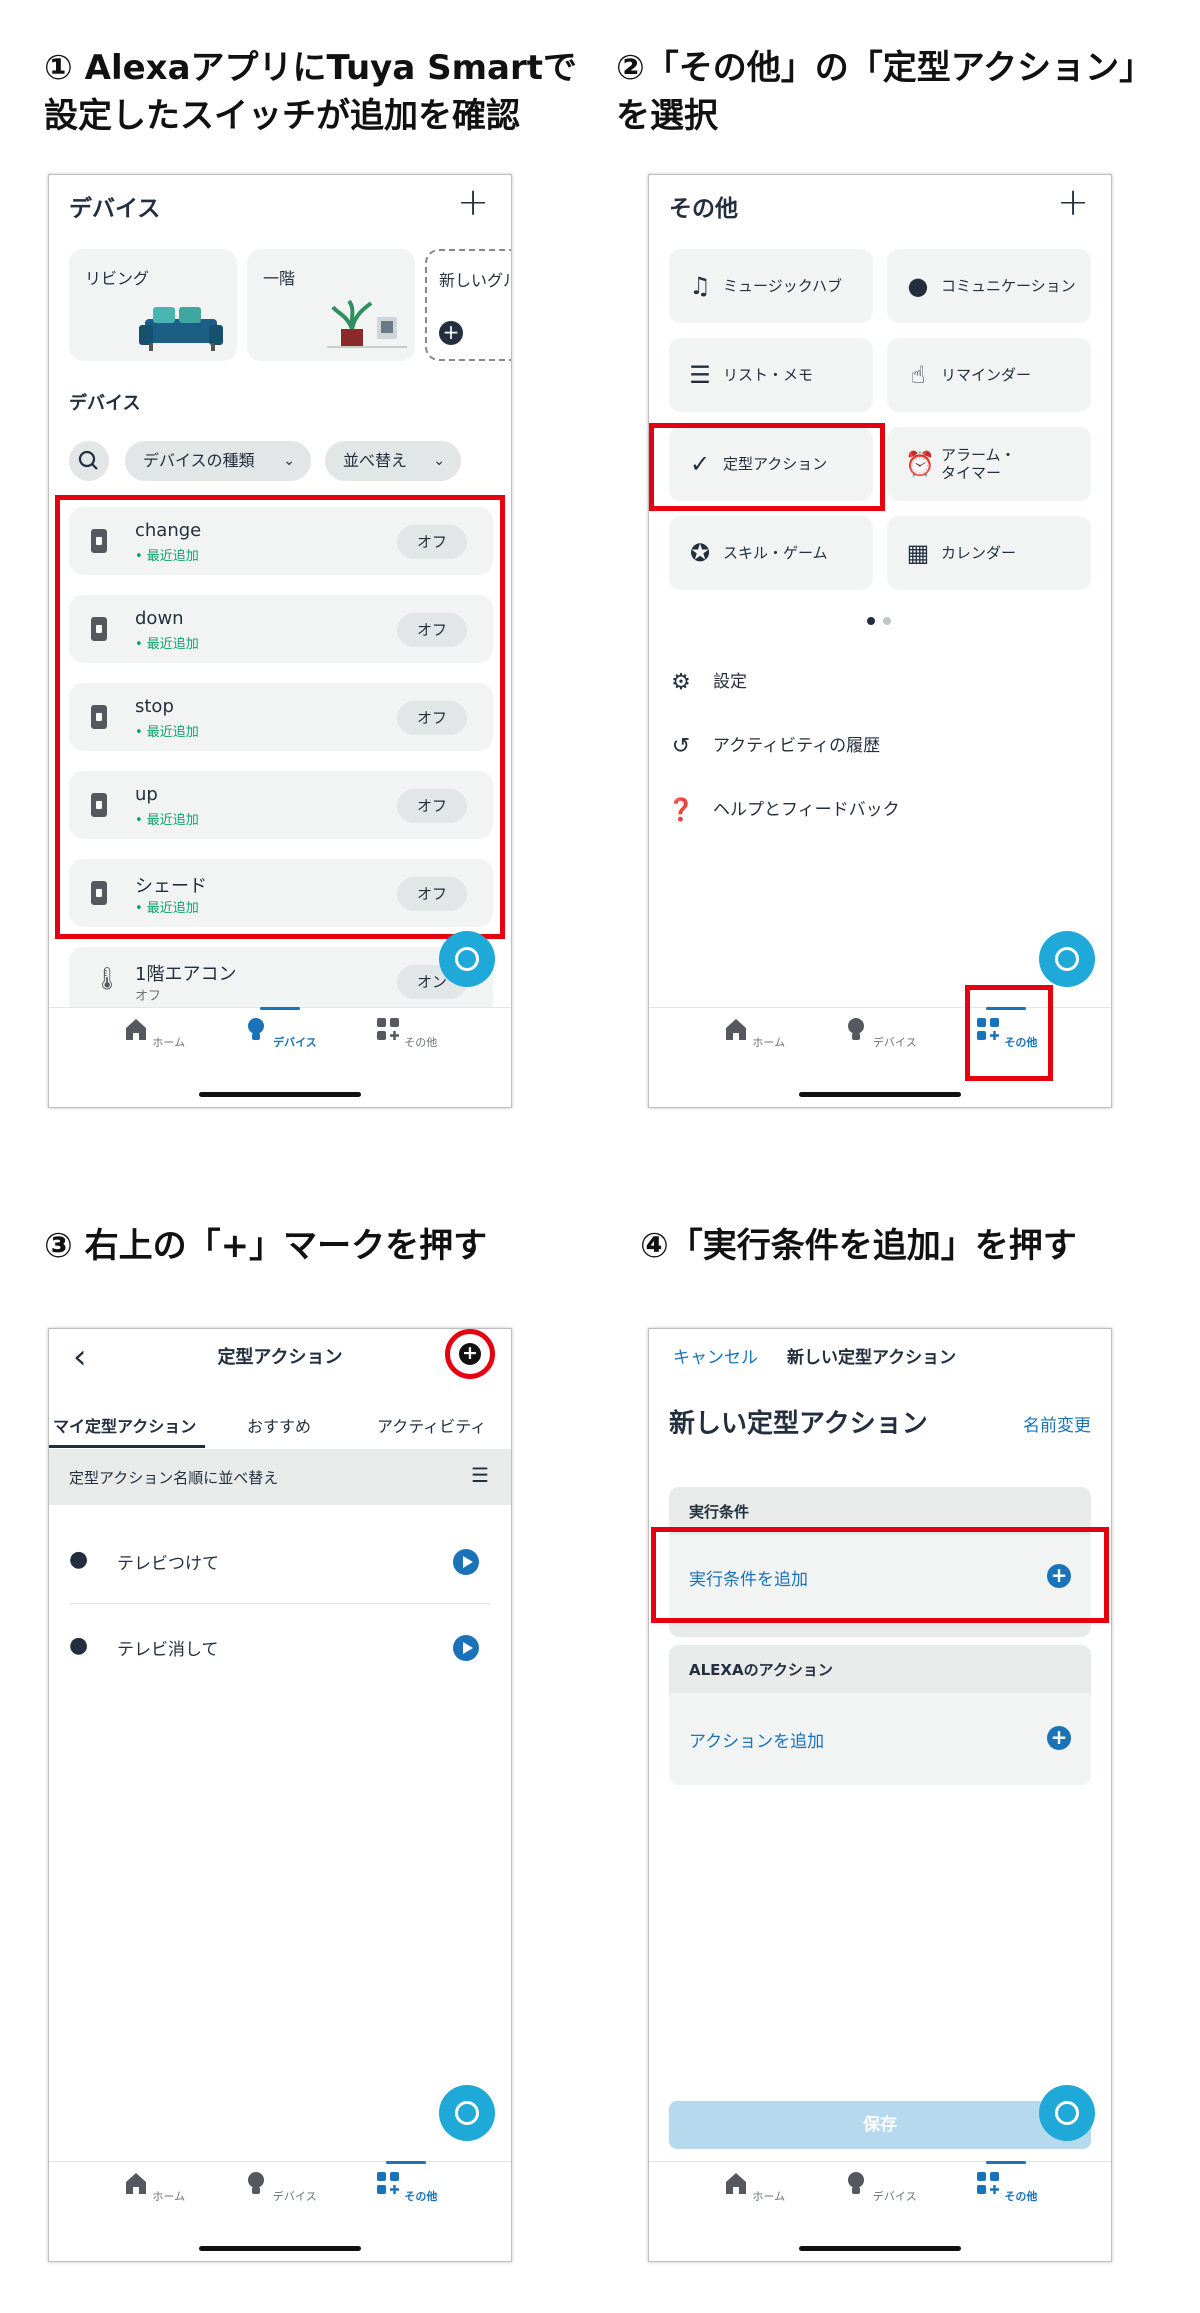 Image resolution: width=1200 pixels, height=2313 pixels. I want to click on step-3-title: ③ 右上の「+」マークを押す, so click(266, 1246).